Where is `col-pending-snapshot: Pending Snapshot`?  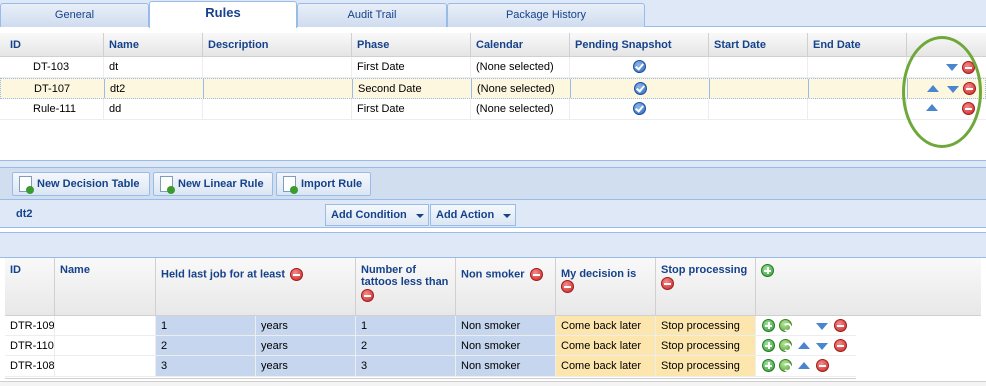 col-pending-snapshot: Pending Snapshot is located at coordinates (639, 44).